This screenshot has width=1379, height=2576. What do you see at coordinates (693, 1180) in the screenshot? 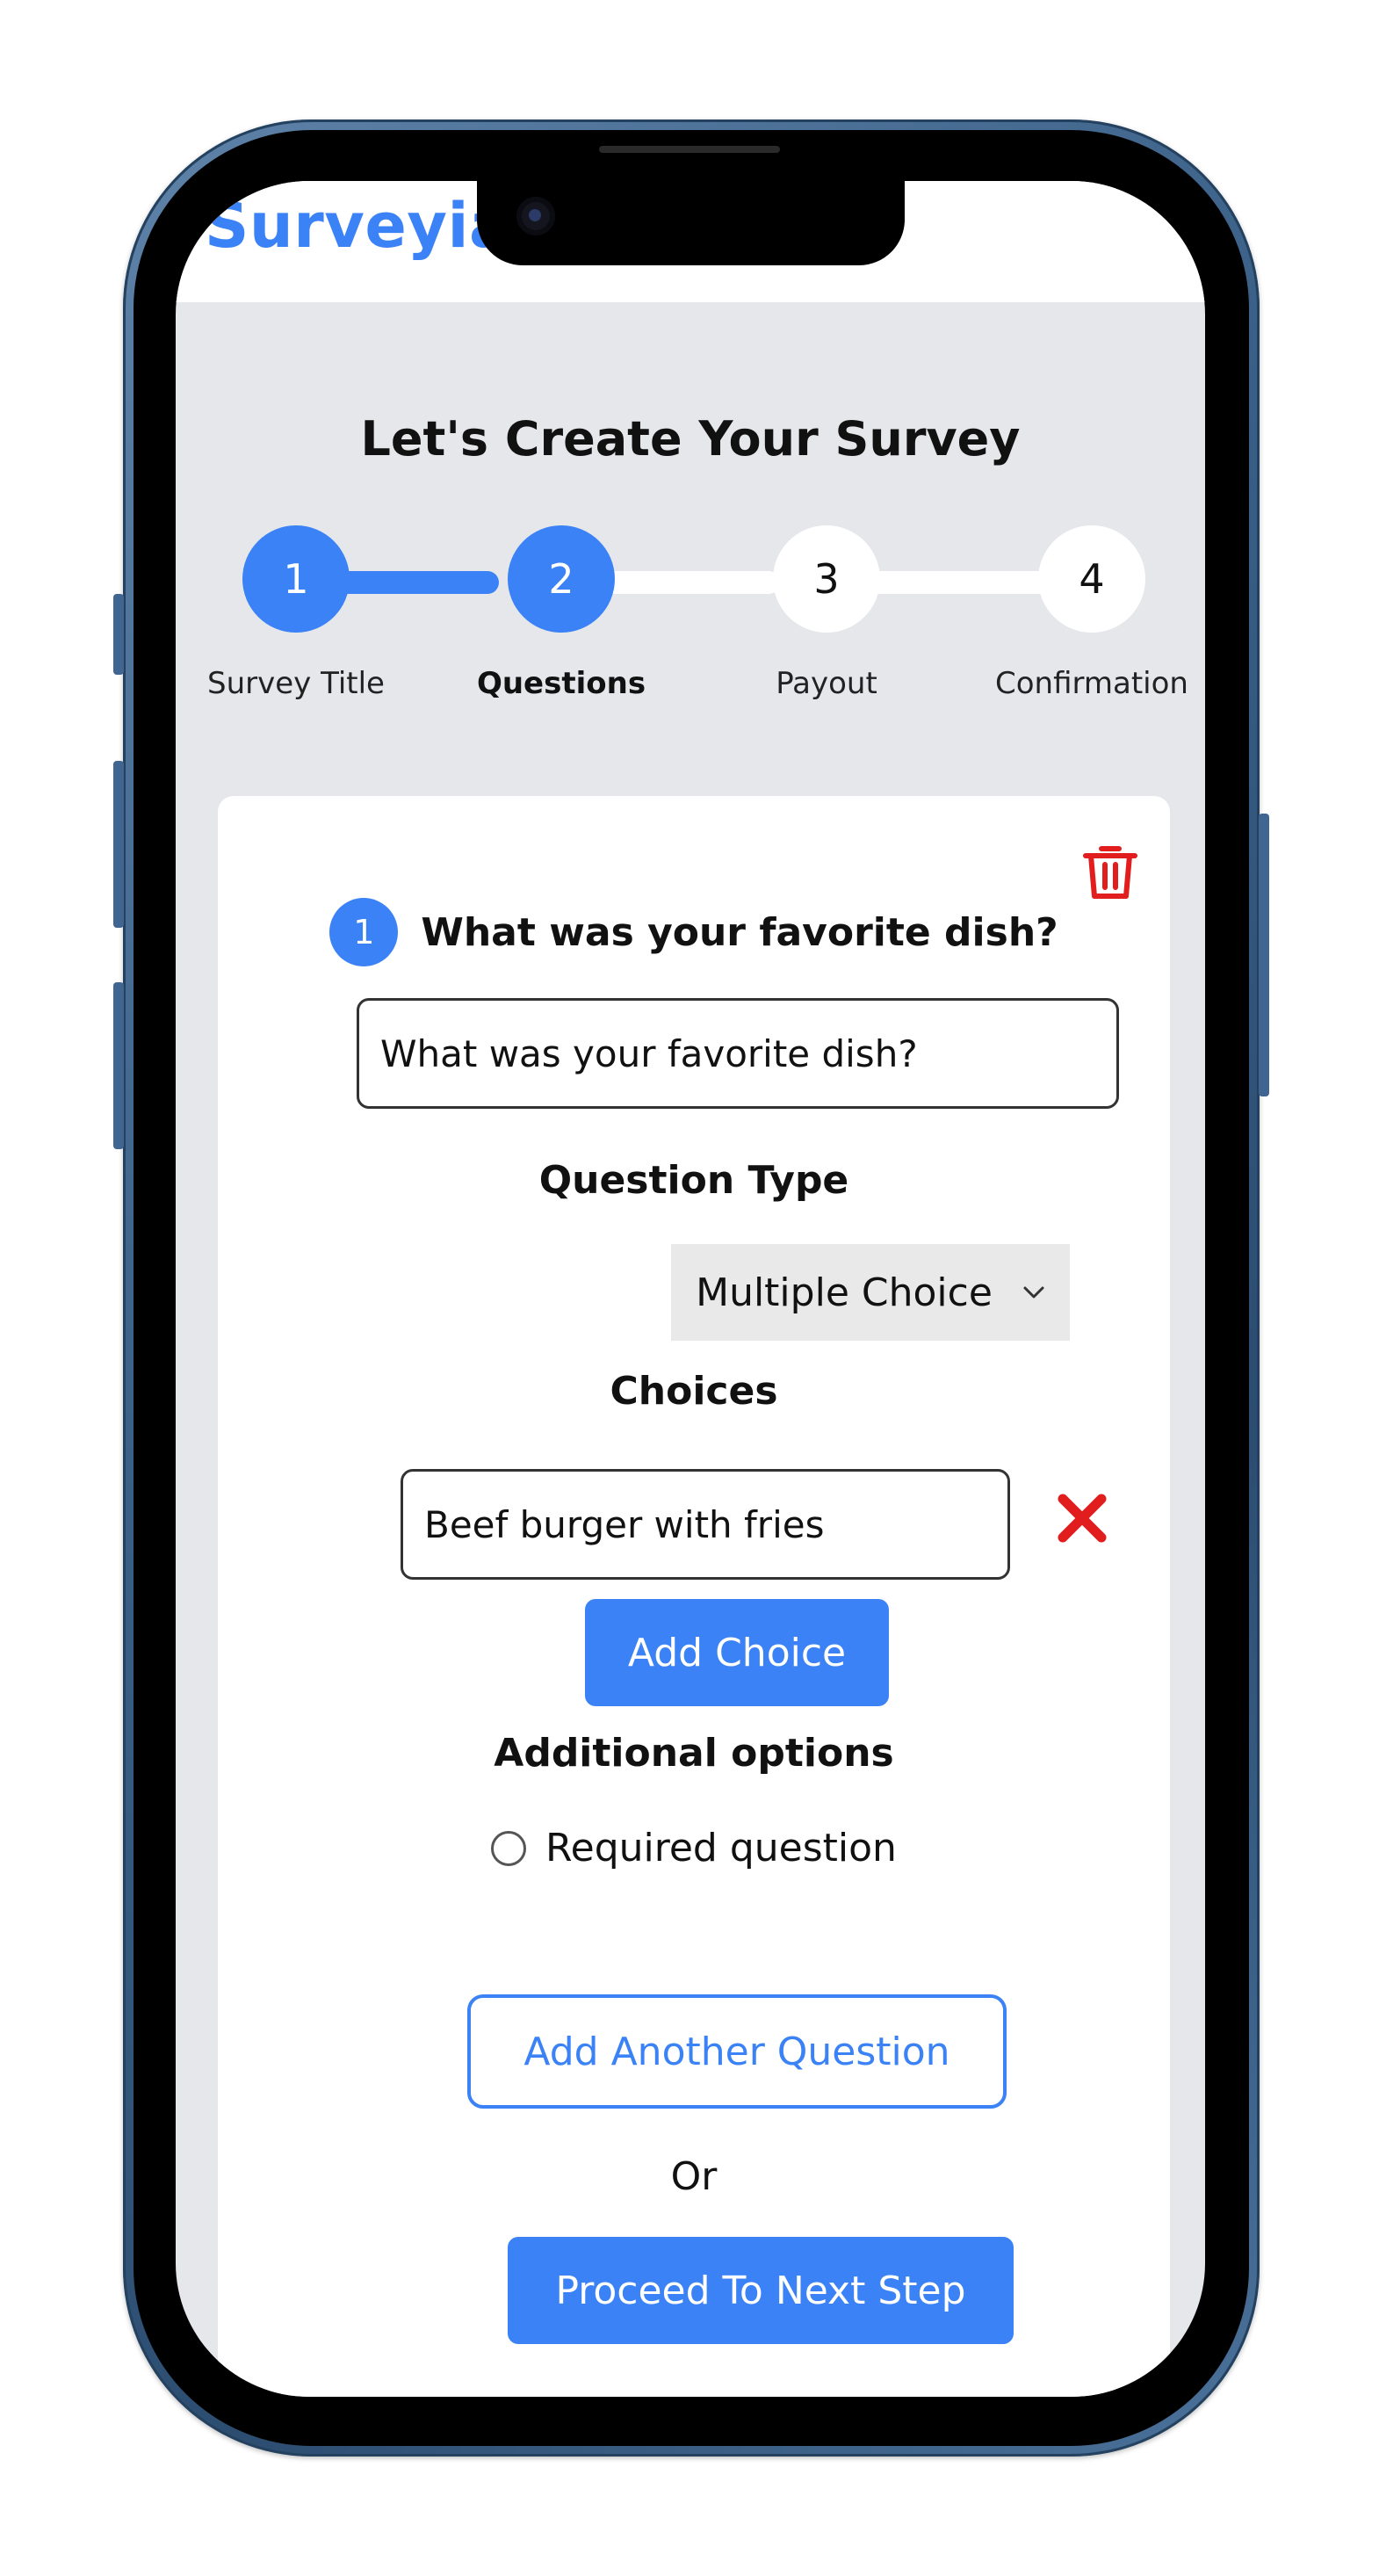
I see `question-type-label: Question Type` at bounding box center [693, 1180].